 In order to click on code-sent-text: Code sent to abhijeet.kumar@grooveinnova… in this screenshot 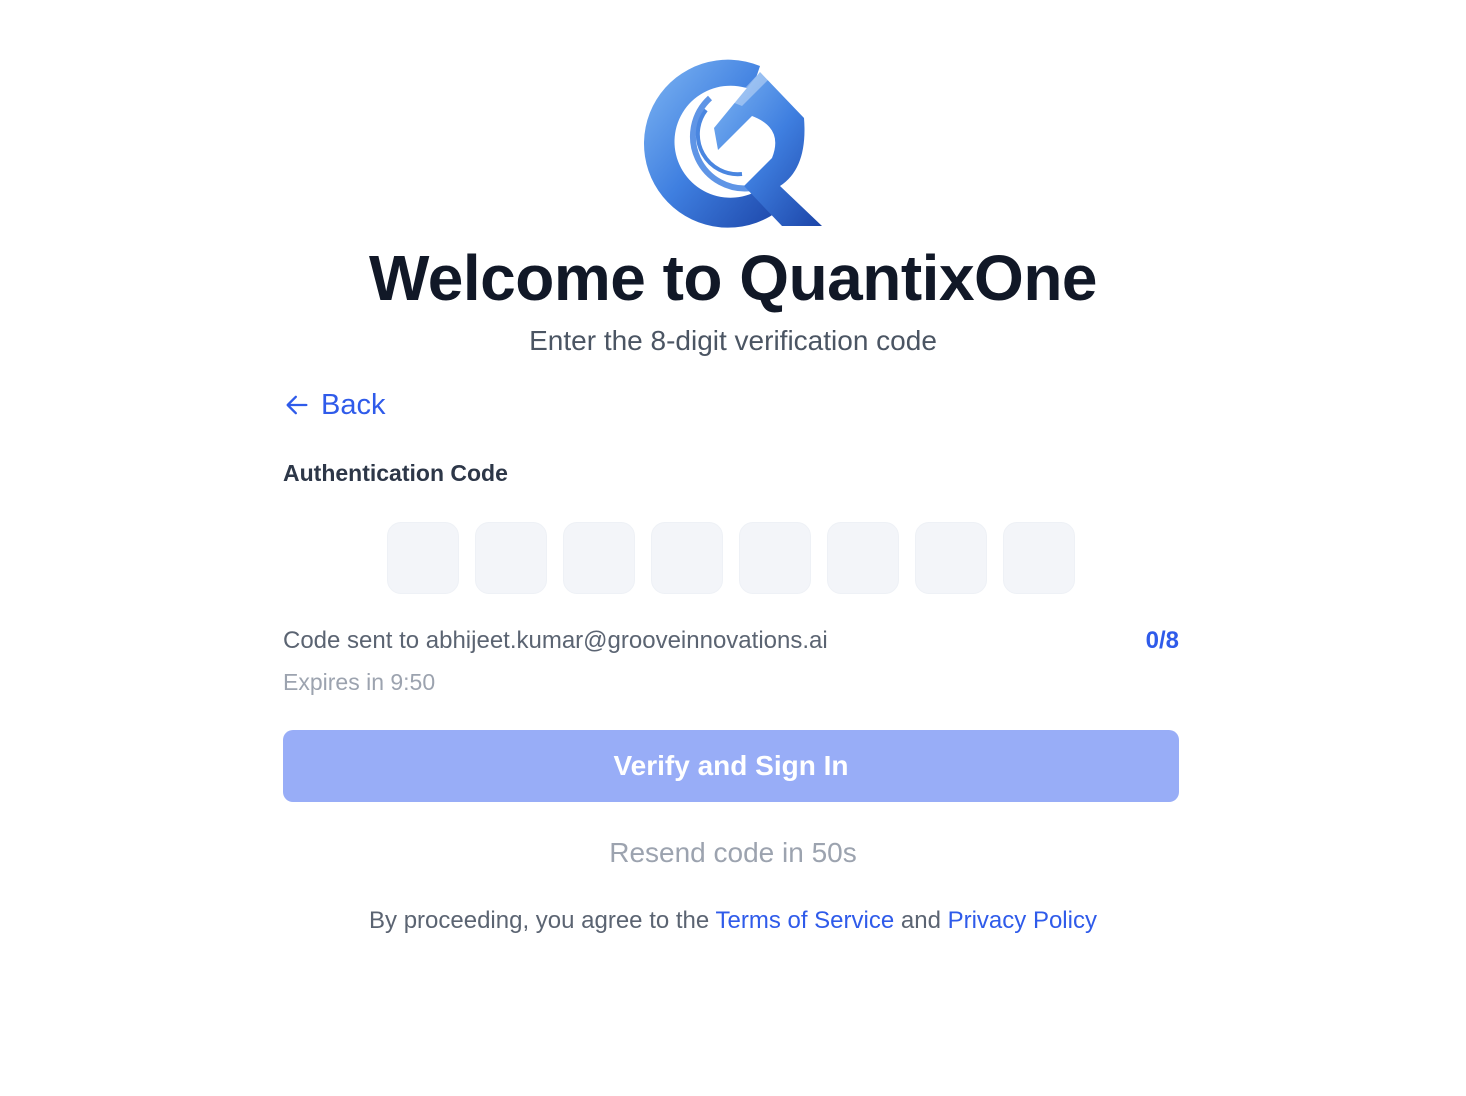, I will do `click(555, 640)`.